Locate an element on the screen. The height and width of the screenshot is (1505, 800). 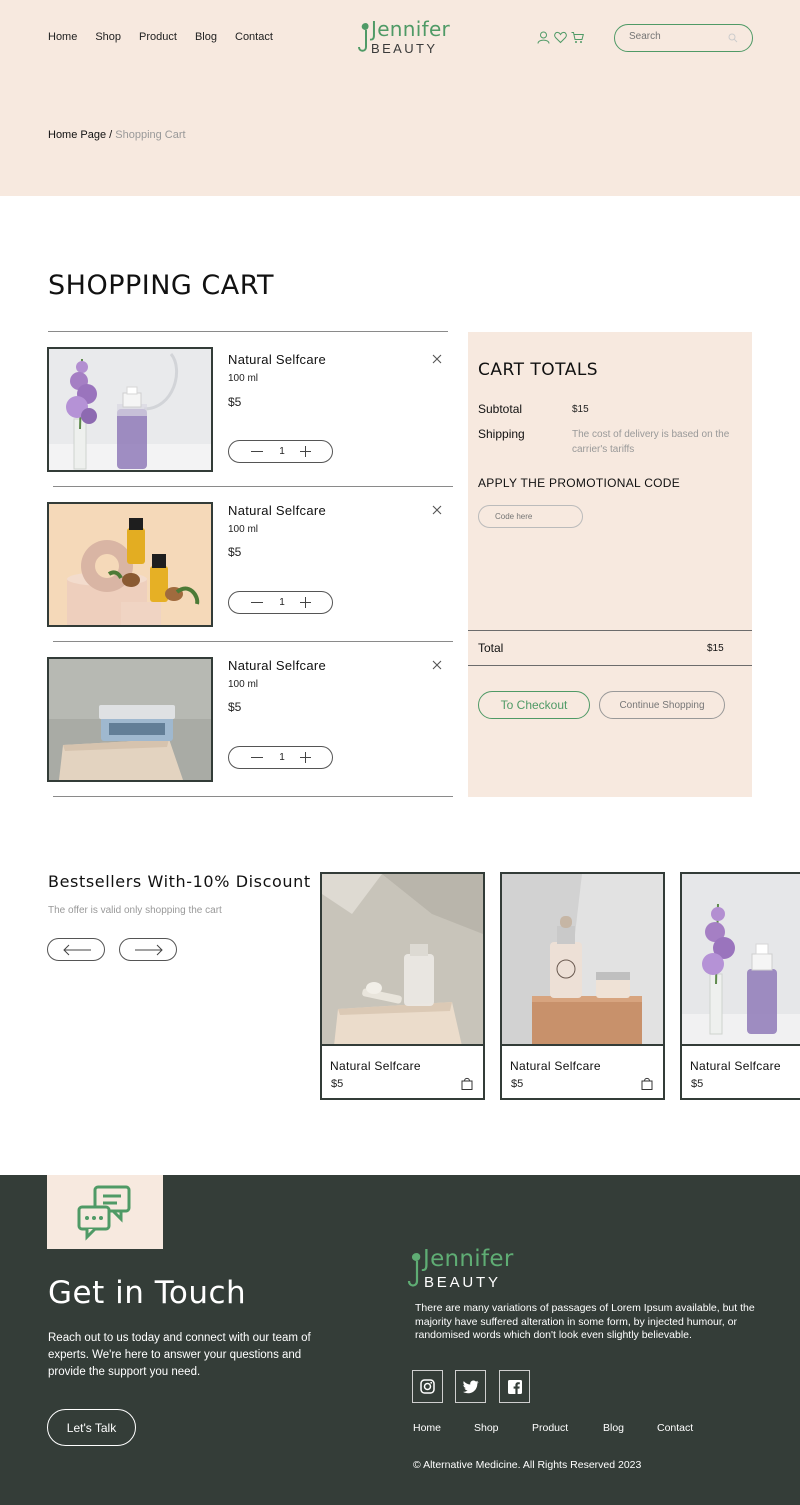
breadcrumb: Home Page / Shopping Cart is located at coordinates (117, 135).